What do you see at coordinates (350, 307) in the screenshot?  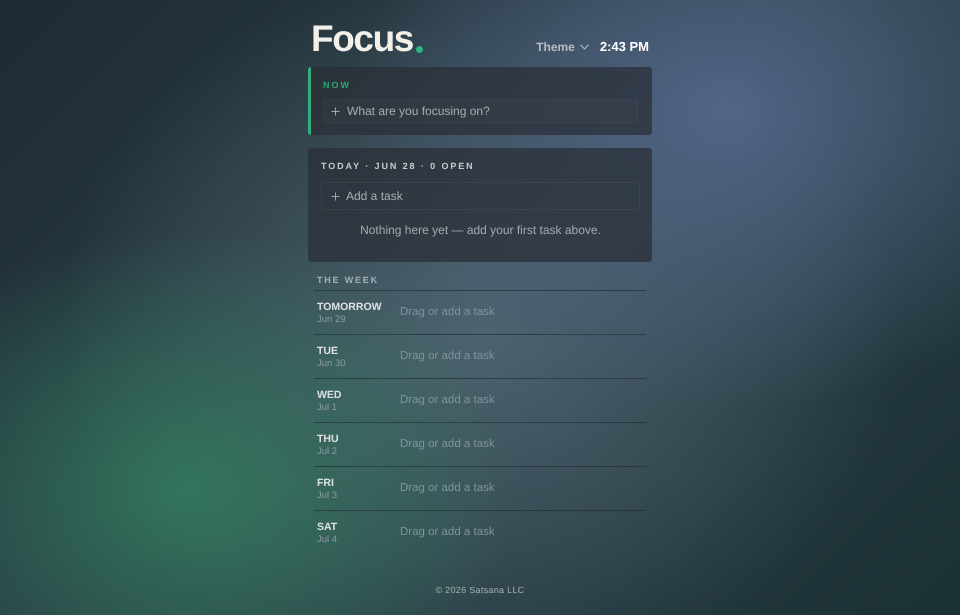 I see `day-name: TOMORROW` at bounding box center [350, 307].